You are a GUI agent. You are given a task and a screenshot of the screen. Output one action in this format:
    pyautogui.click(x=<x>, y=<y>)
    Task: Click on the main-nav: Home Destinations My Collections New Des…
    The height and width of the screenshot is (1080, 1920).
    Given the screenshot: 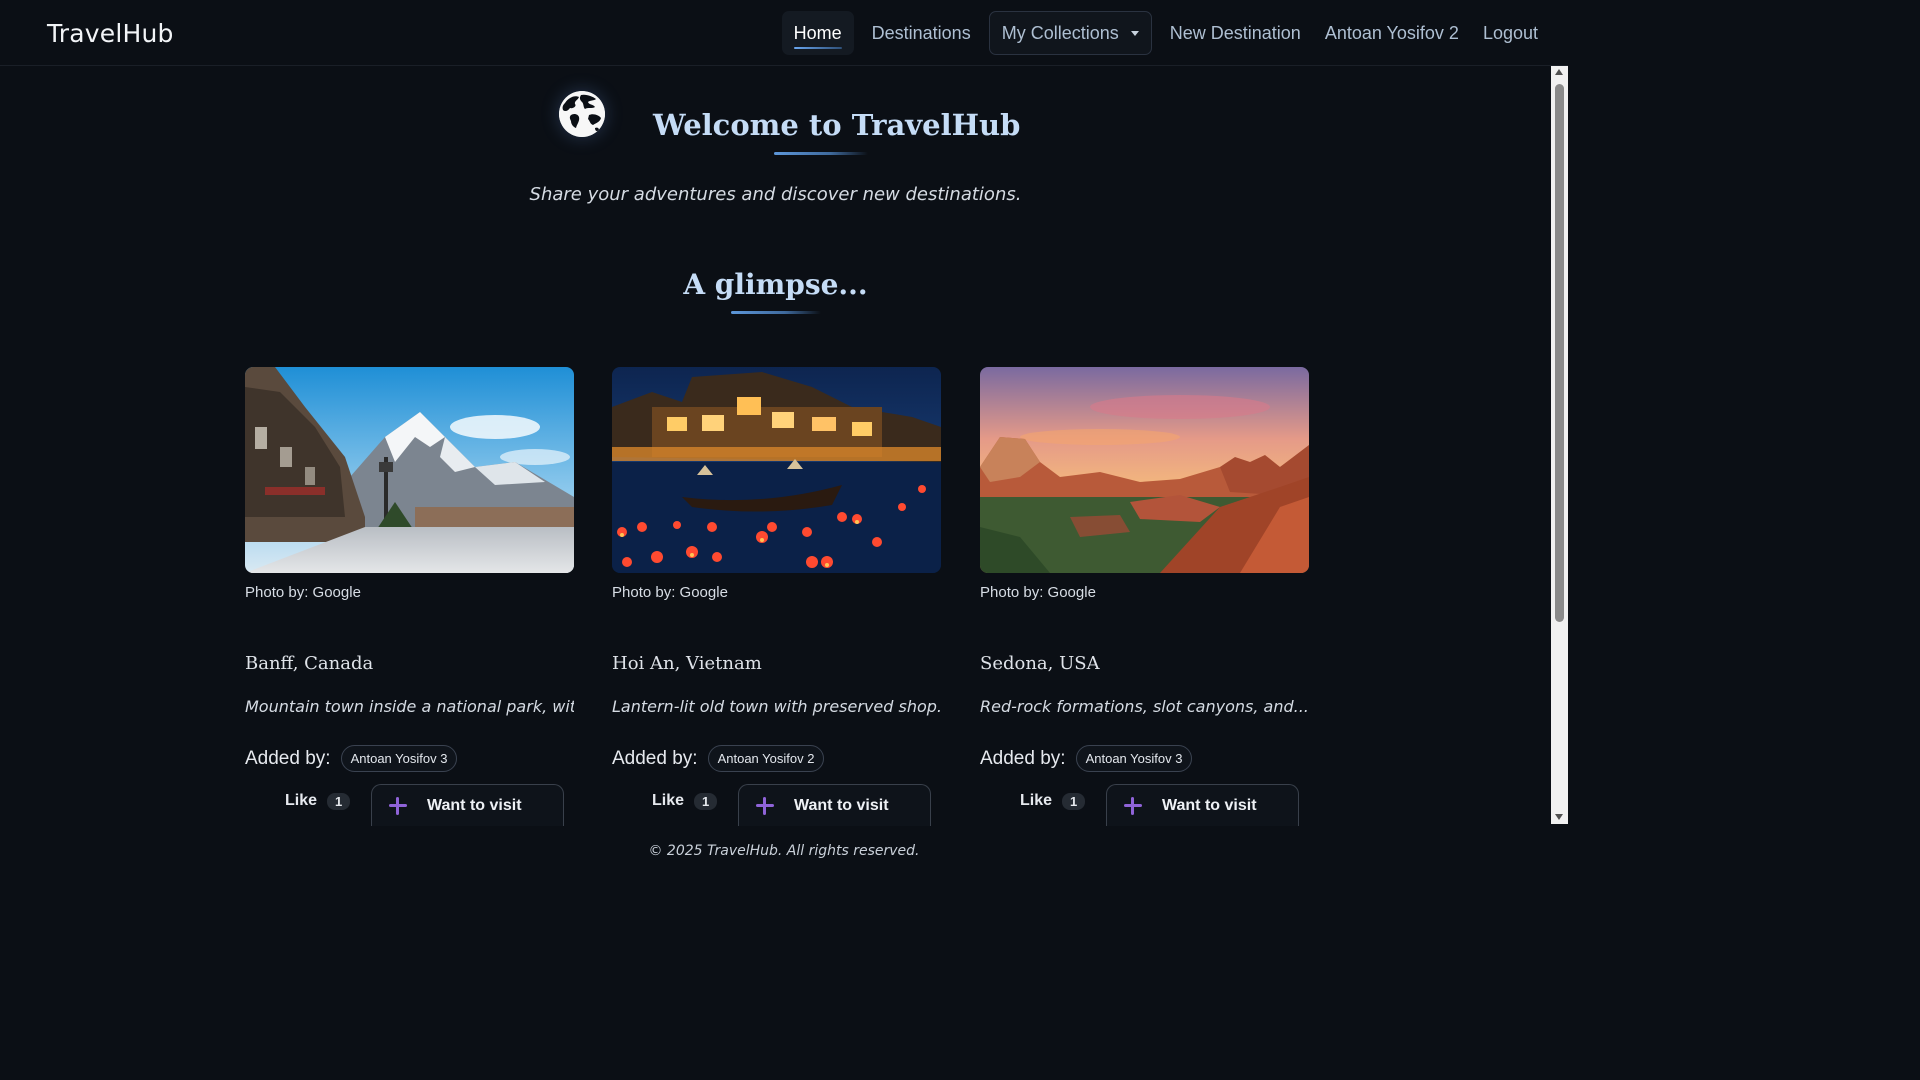 What is the action you would take?
    pyautogui.click(x=1174, y=33)
    